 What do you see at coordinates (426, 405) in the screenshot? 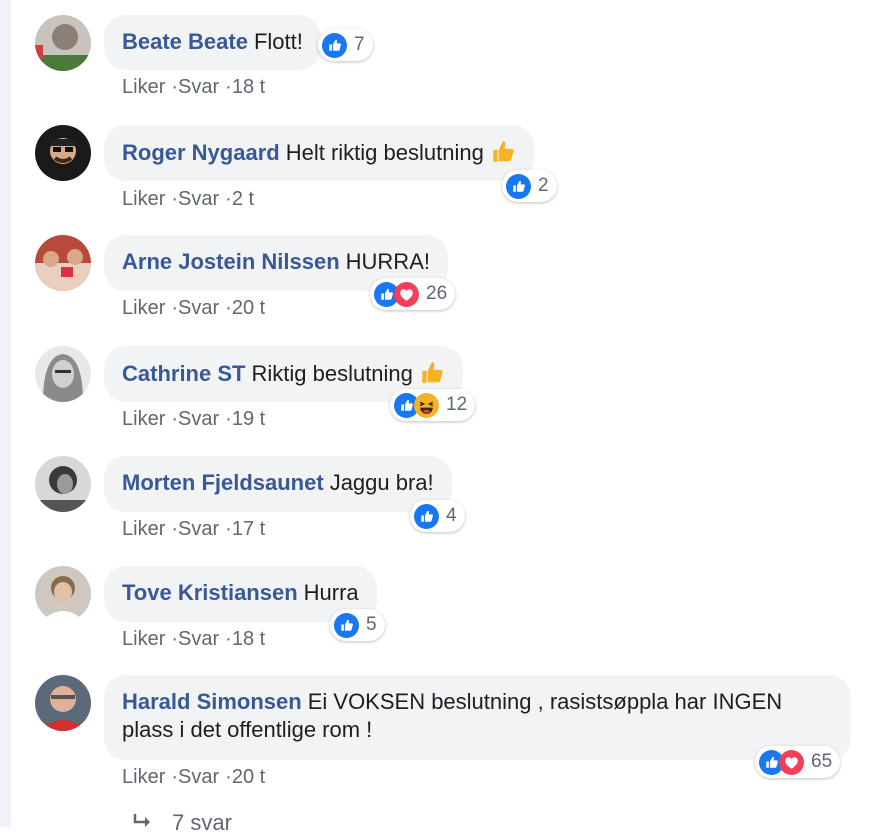
I see `haha-reaction-icon` at bounding box center [426, 405].